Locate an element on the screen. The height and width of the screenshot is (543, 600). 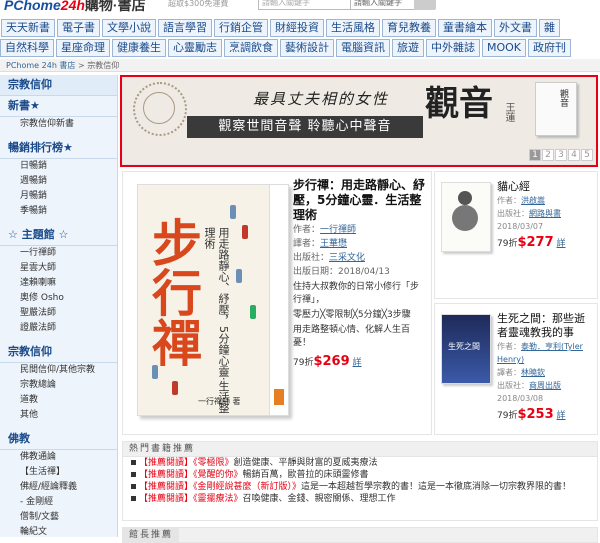
hot-item-text: 暢銷百萬，歐普拉的床頭靈修書 is located at coordinates (305, 475).